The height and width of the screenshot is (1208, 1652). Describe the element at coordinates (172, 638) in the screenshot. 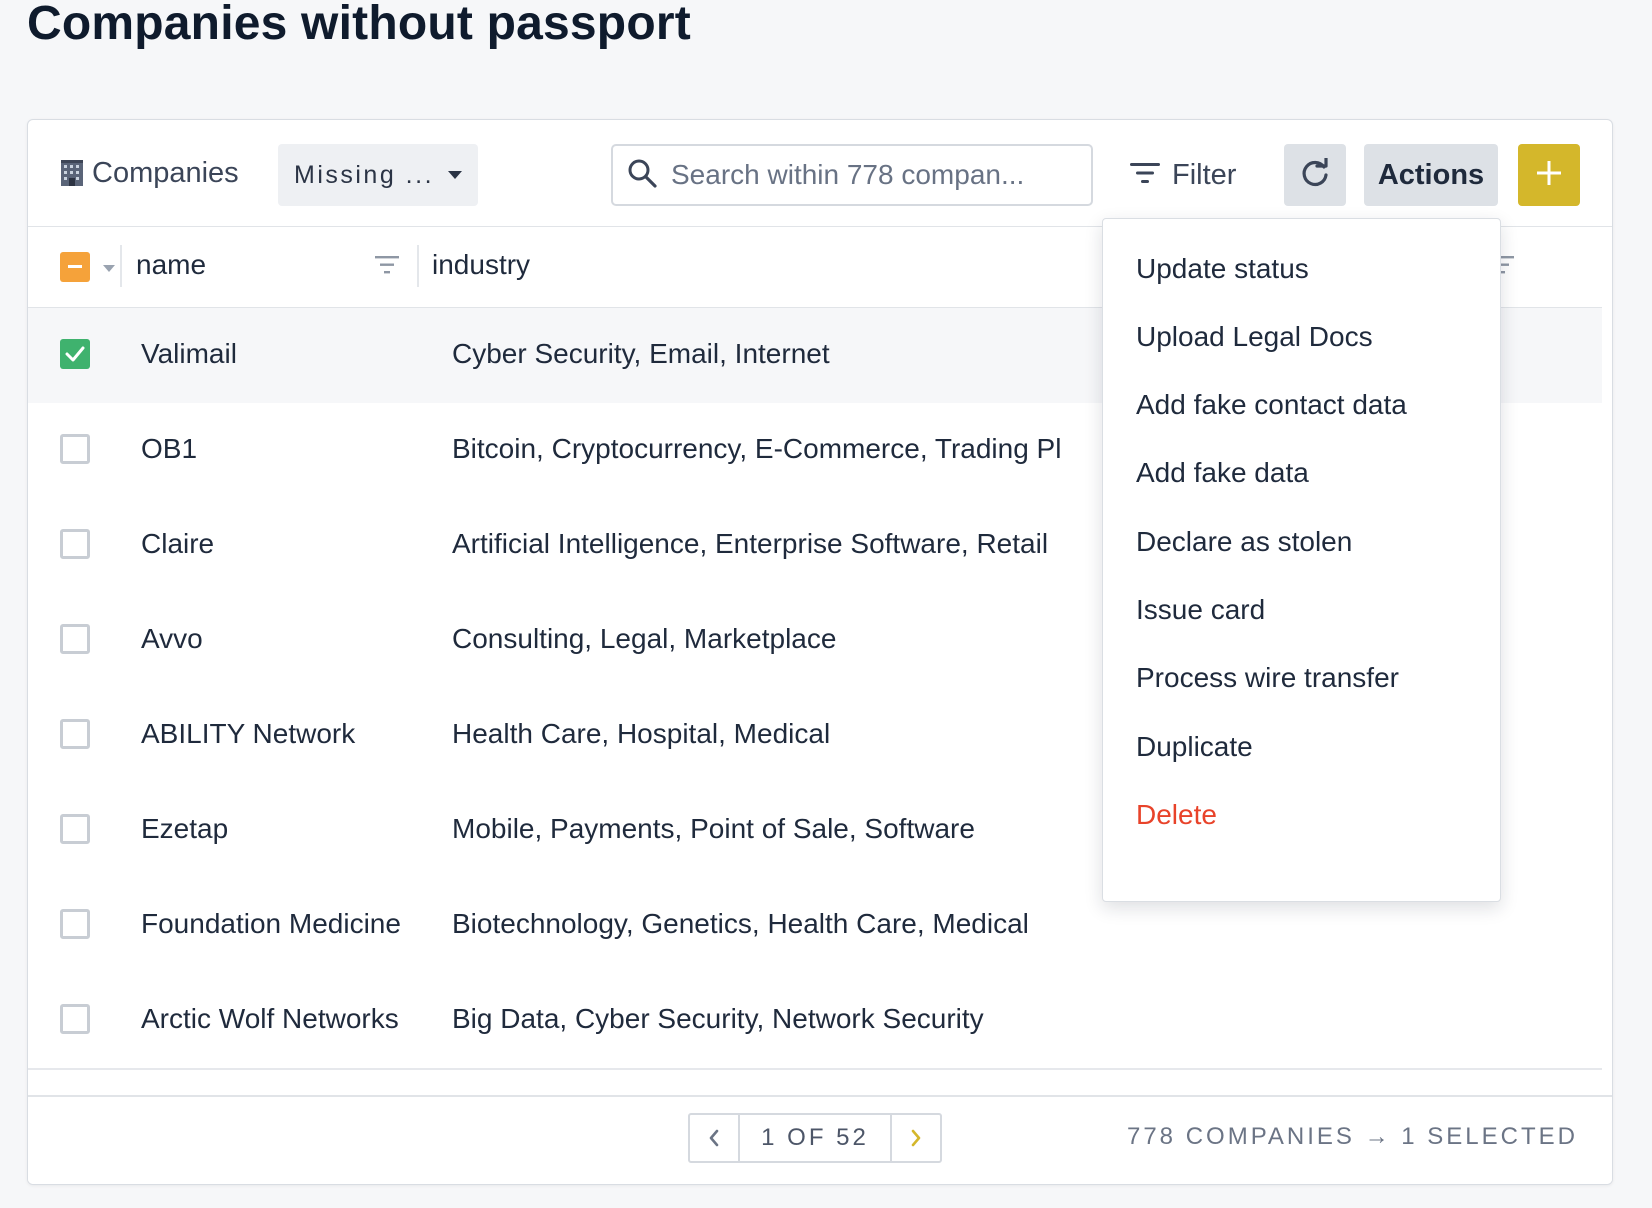

I see `cell-name: Avvo` at that location.